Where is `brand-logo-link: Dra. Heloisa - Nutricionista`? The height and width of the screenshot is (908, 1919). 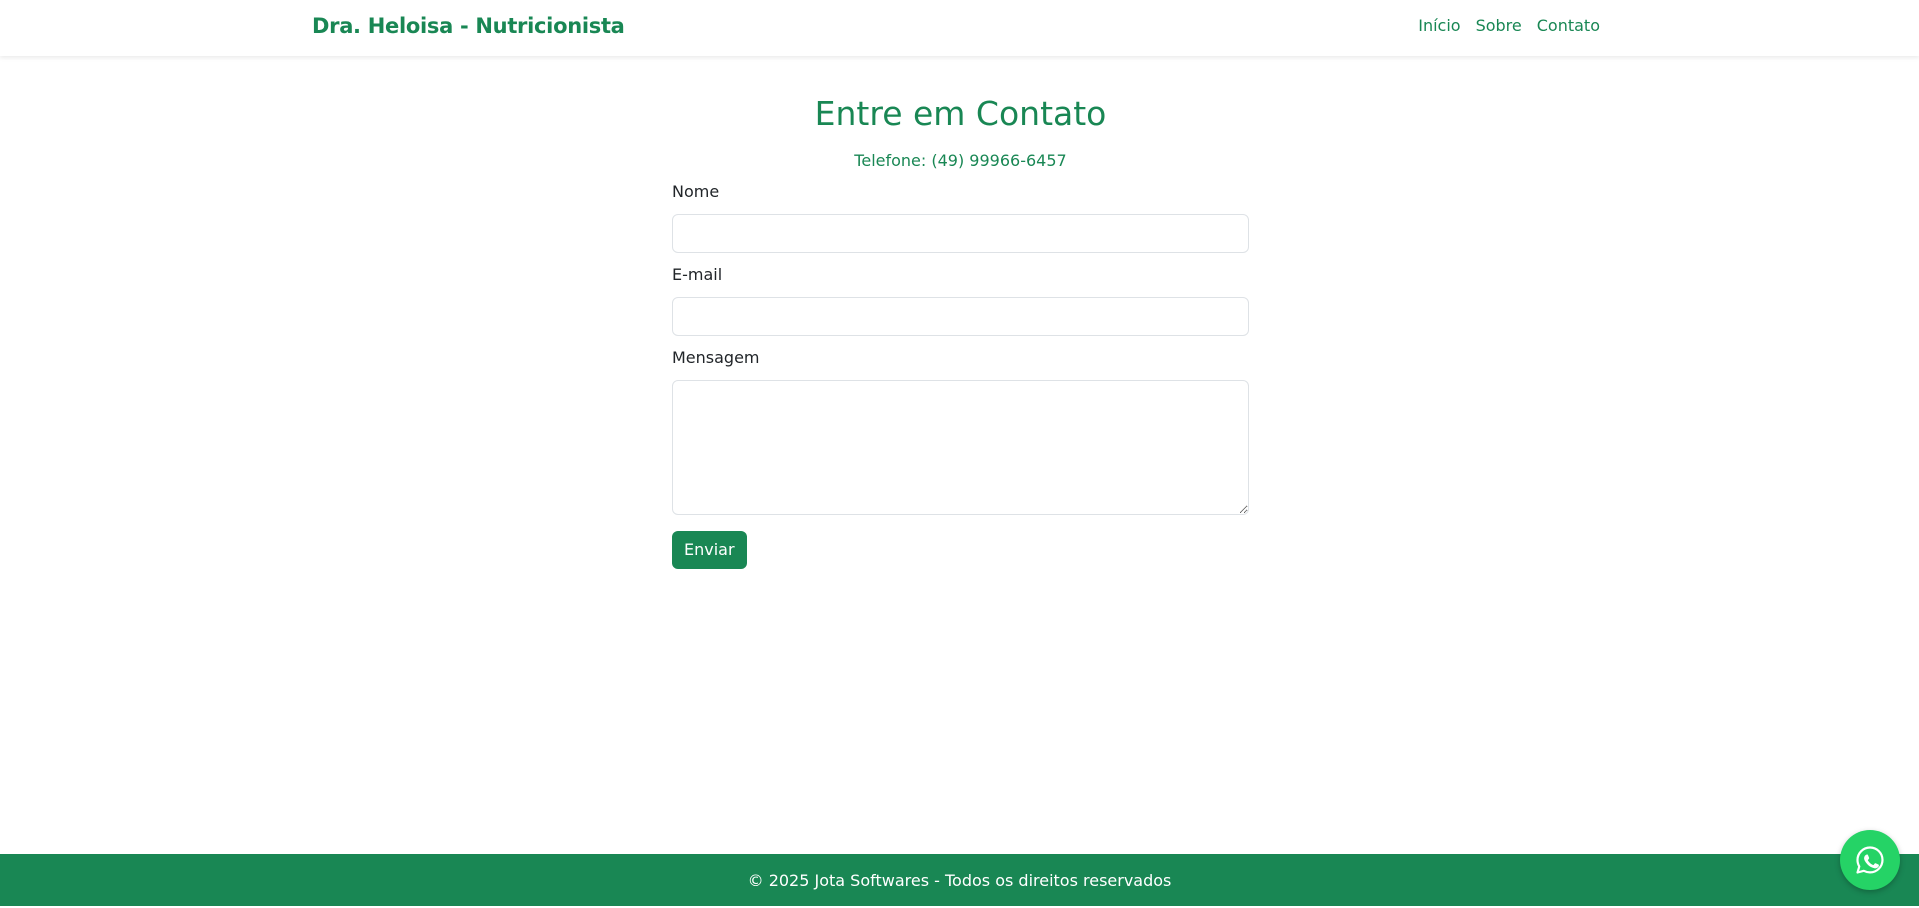
brand-logo-link: Dra. Heloisa - Nutricionista is located at coordinates (468, 26).